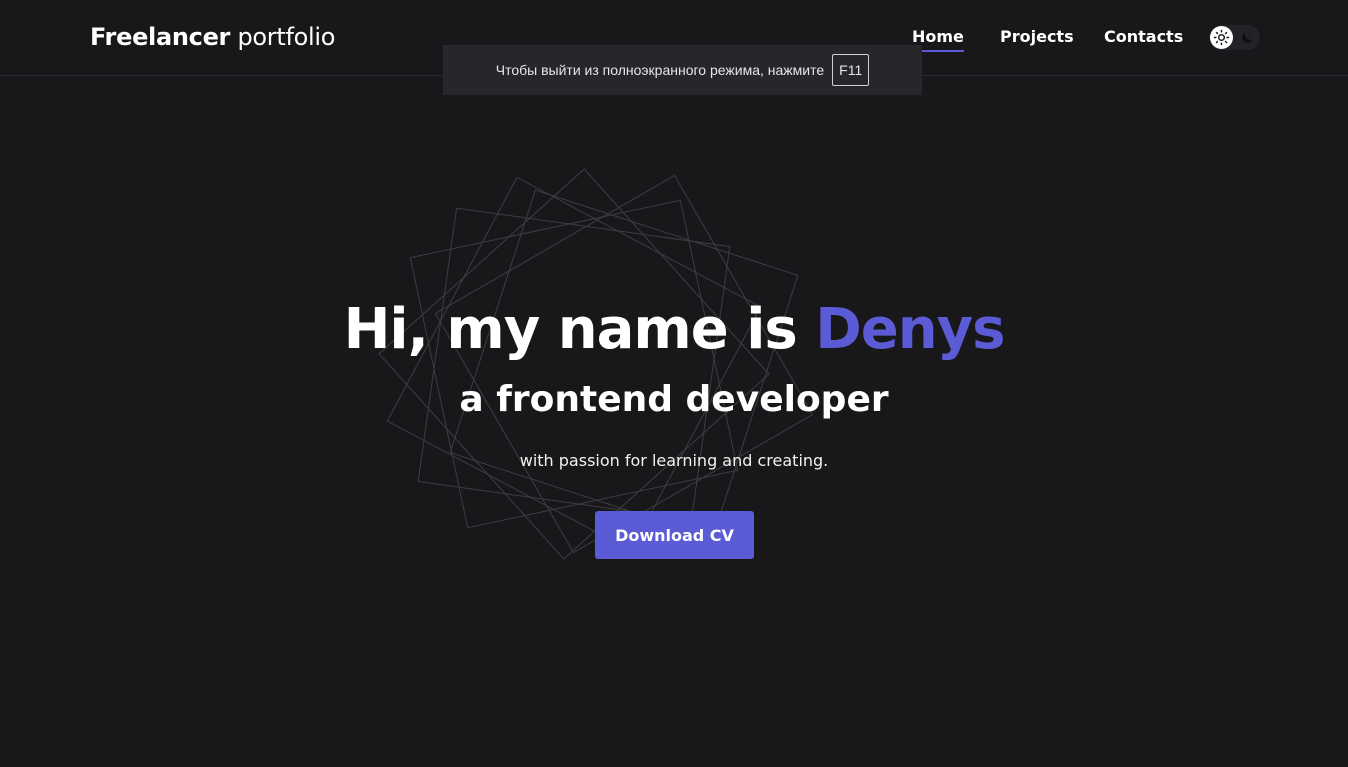 This screenshot has height=767, width=1348. I want to click on download-cv-button: Download CV, so click(674, 535).